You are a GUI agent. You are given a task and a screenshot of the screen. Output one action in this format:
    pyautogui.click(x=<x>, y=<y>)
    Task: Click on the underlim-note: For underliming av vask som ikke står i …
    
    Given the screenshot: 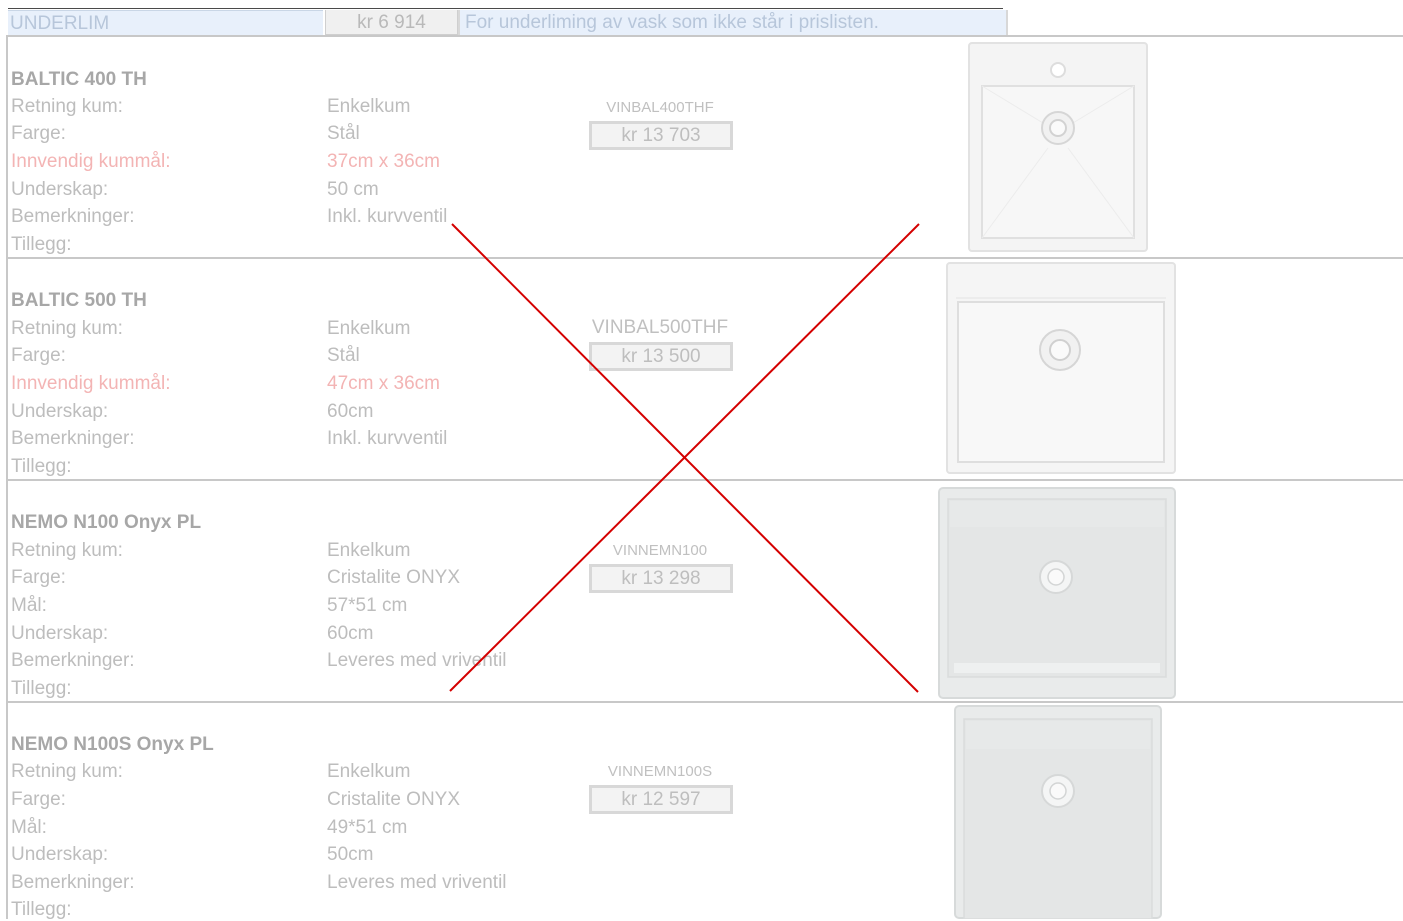 What is the action you would take?
    pyautogui.click(x=733, y=22)
    